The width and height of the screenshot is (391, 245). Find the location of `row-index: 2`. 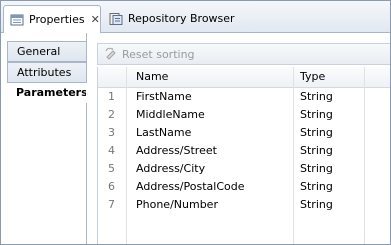

row-index: 2 is located at coordinates (111, 114).